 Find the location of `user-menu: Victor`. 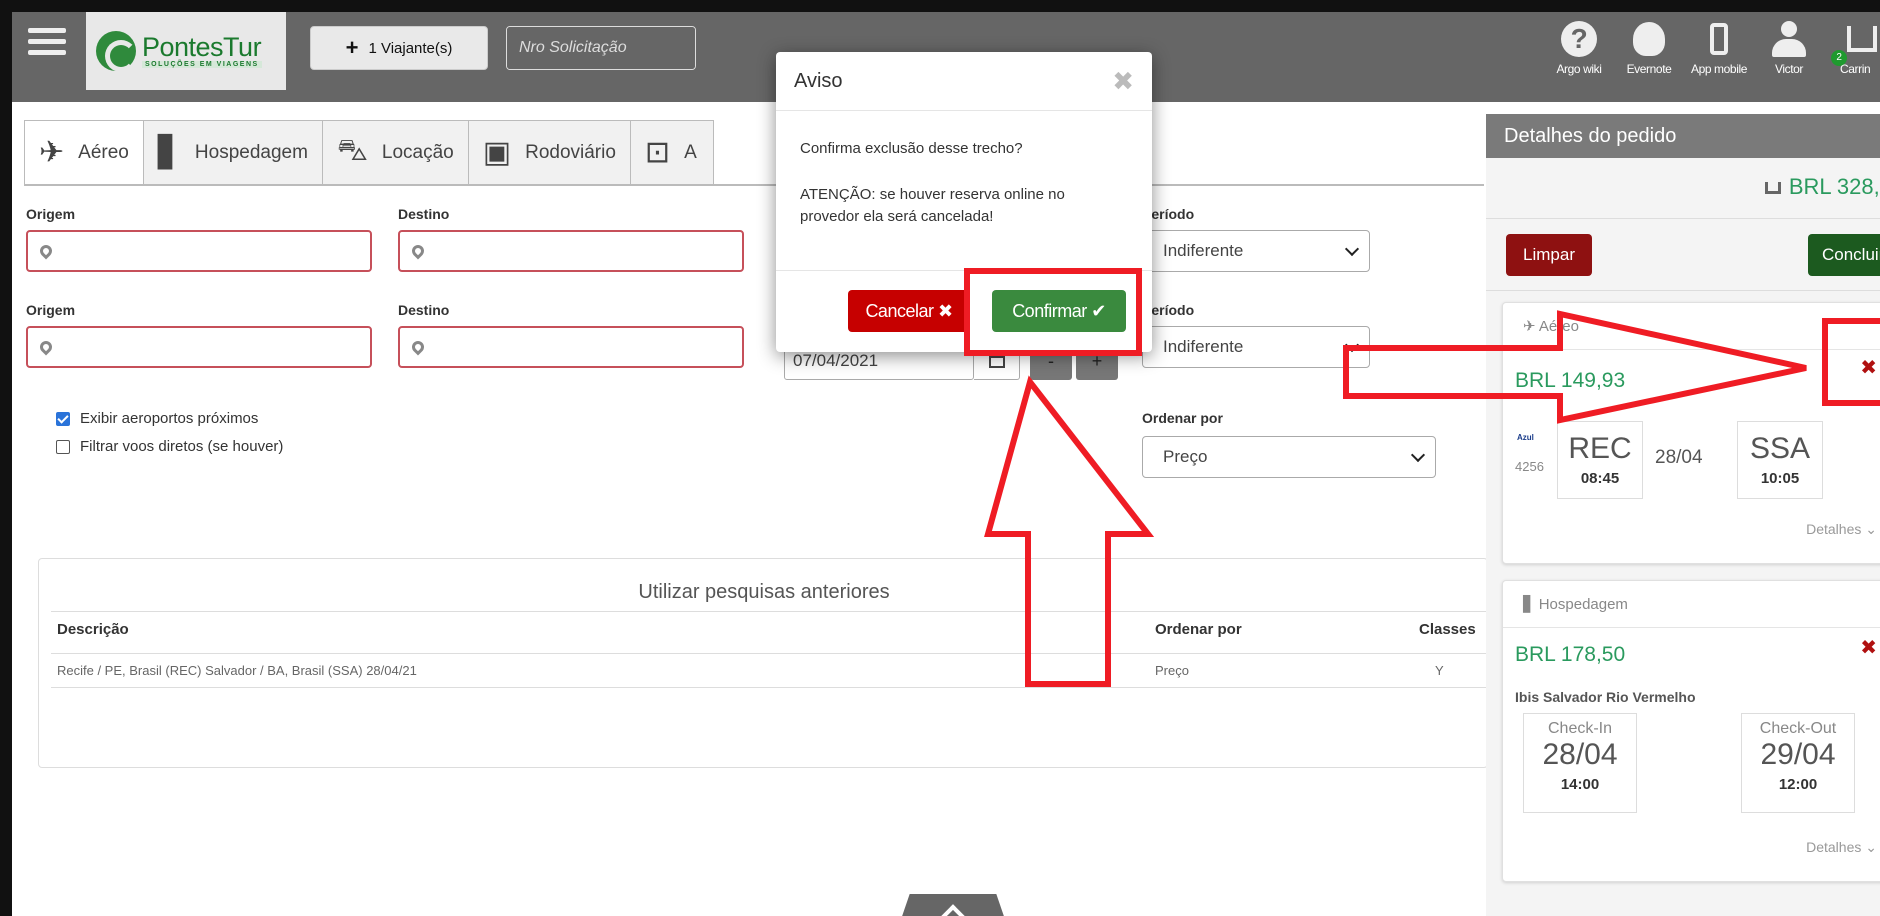

user-menu: Victor is located at coordinates (1789, 55).